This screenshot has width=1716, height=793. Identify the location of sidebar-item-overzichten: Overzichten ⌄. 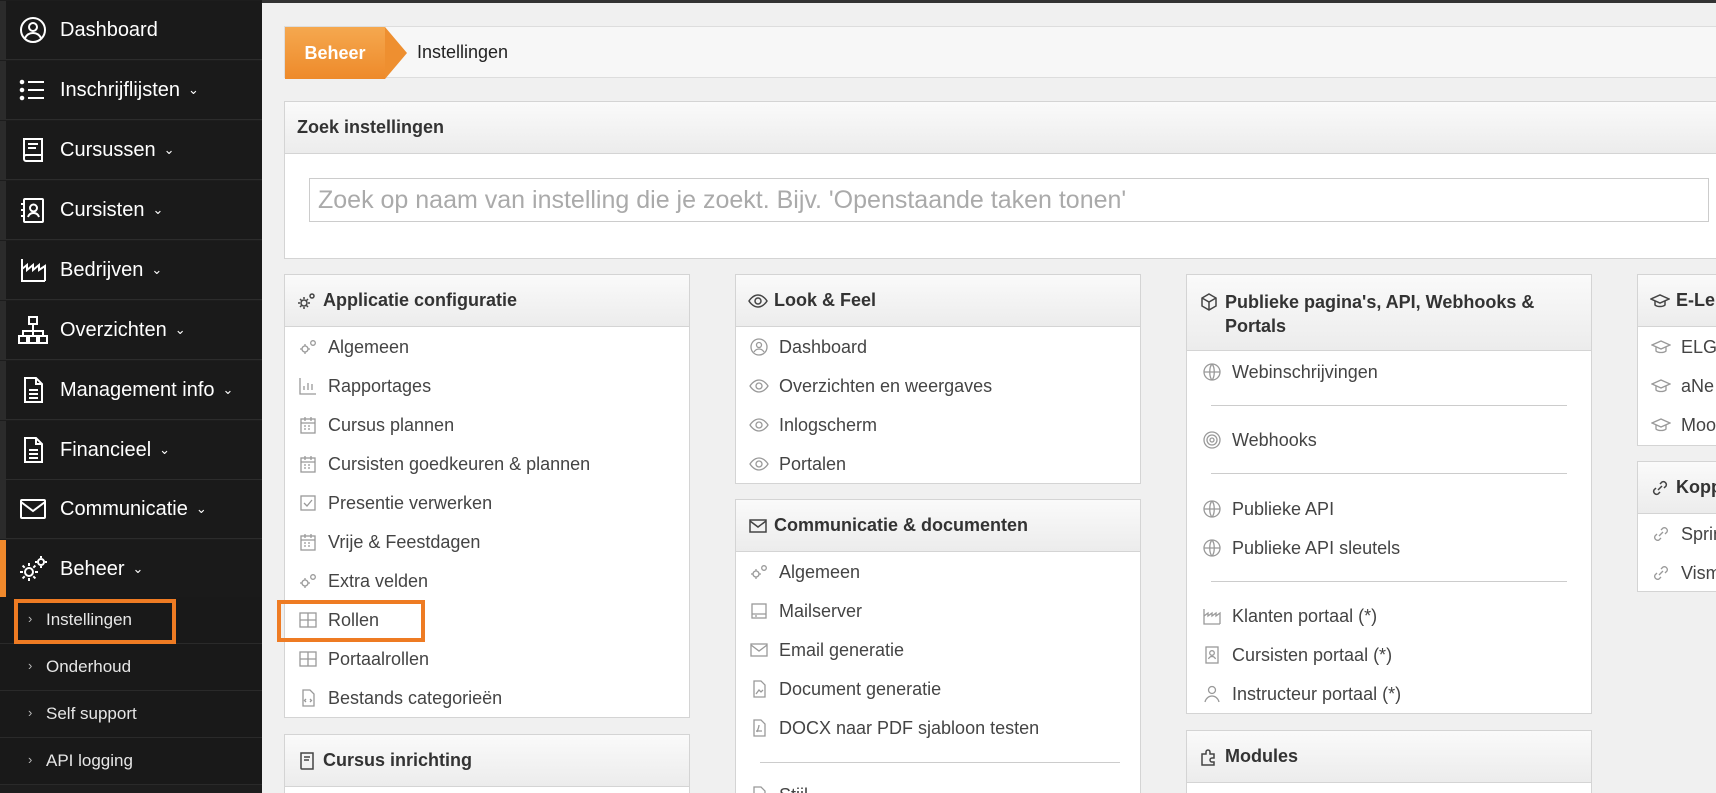
(131, 330).